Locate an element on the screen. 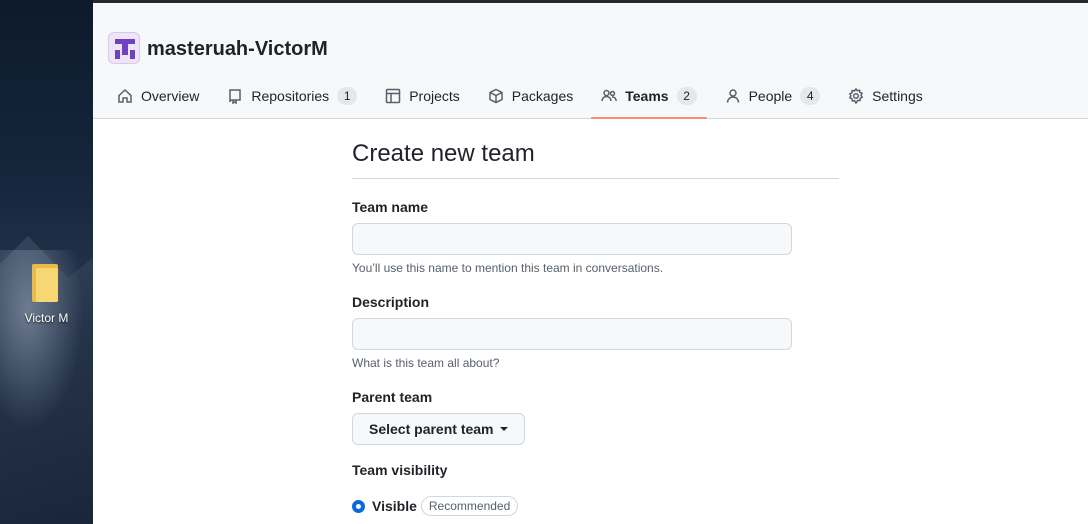  tab-settings: Settings is located at coordinates (885, 96).